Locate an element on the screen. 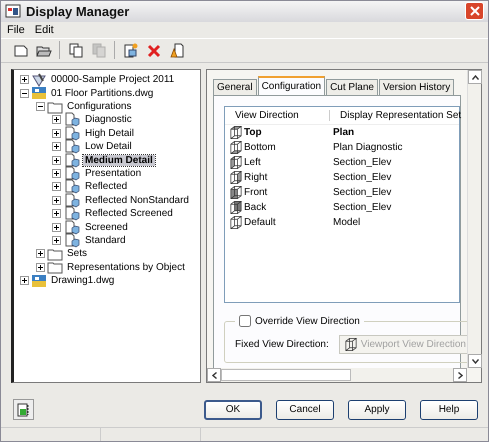 The width and height of the screenshot is (489, 442). window-title: Display Manager is located at coordinates (78, 11).